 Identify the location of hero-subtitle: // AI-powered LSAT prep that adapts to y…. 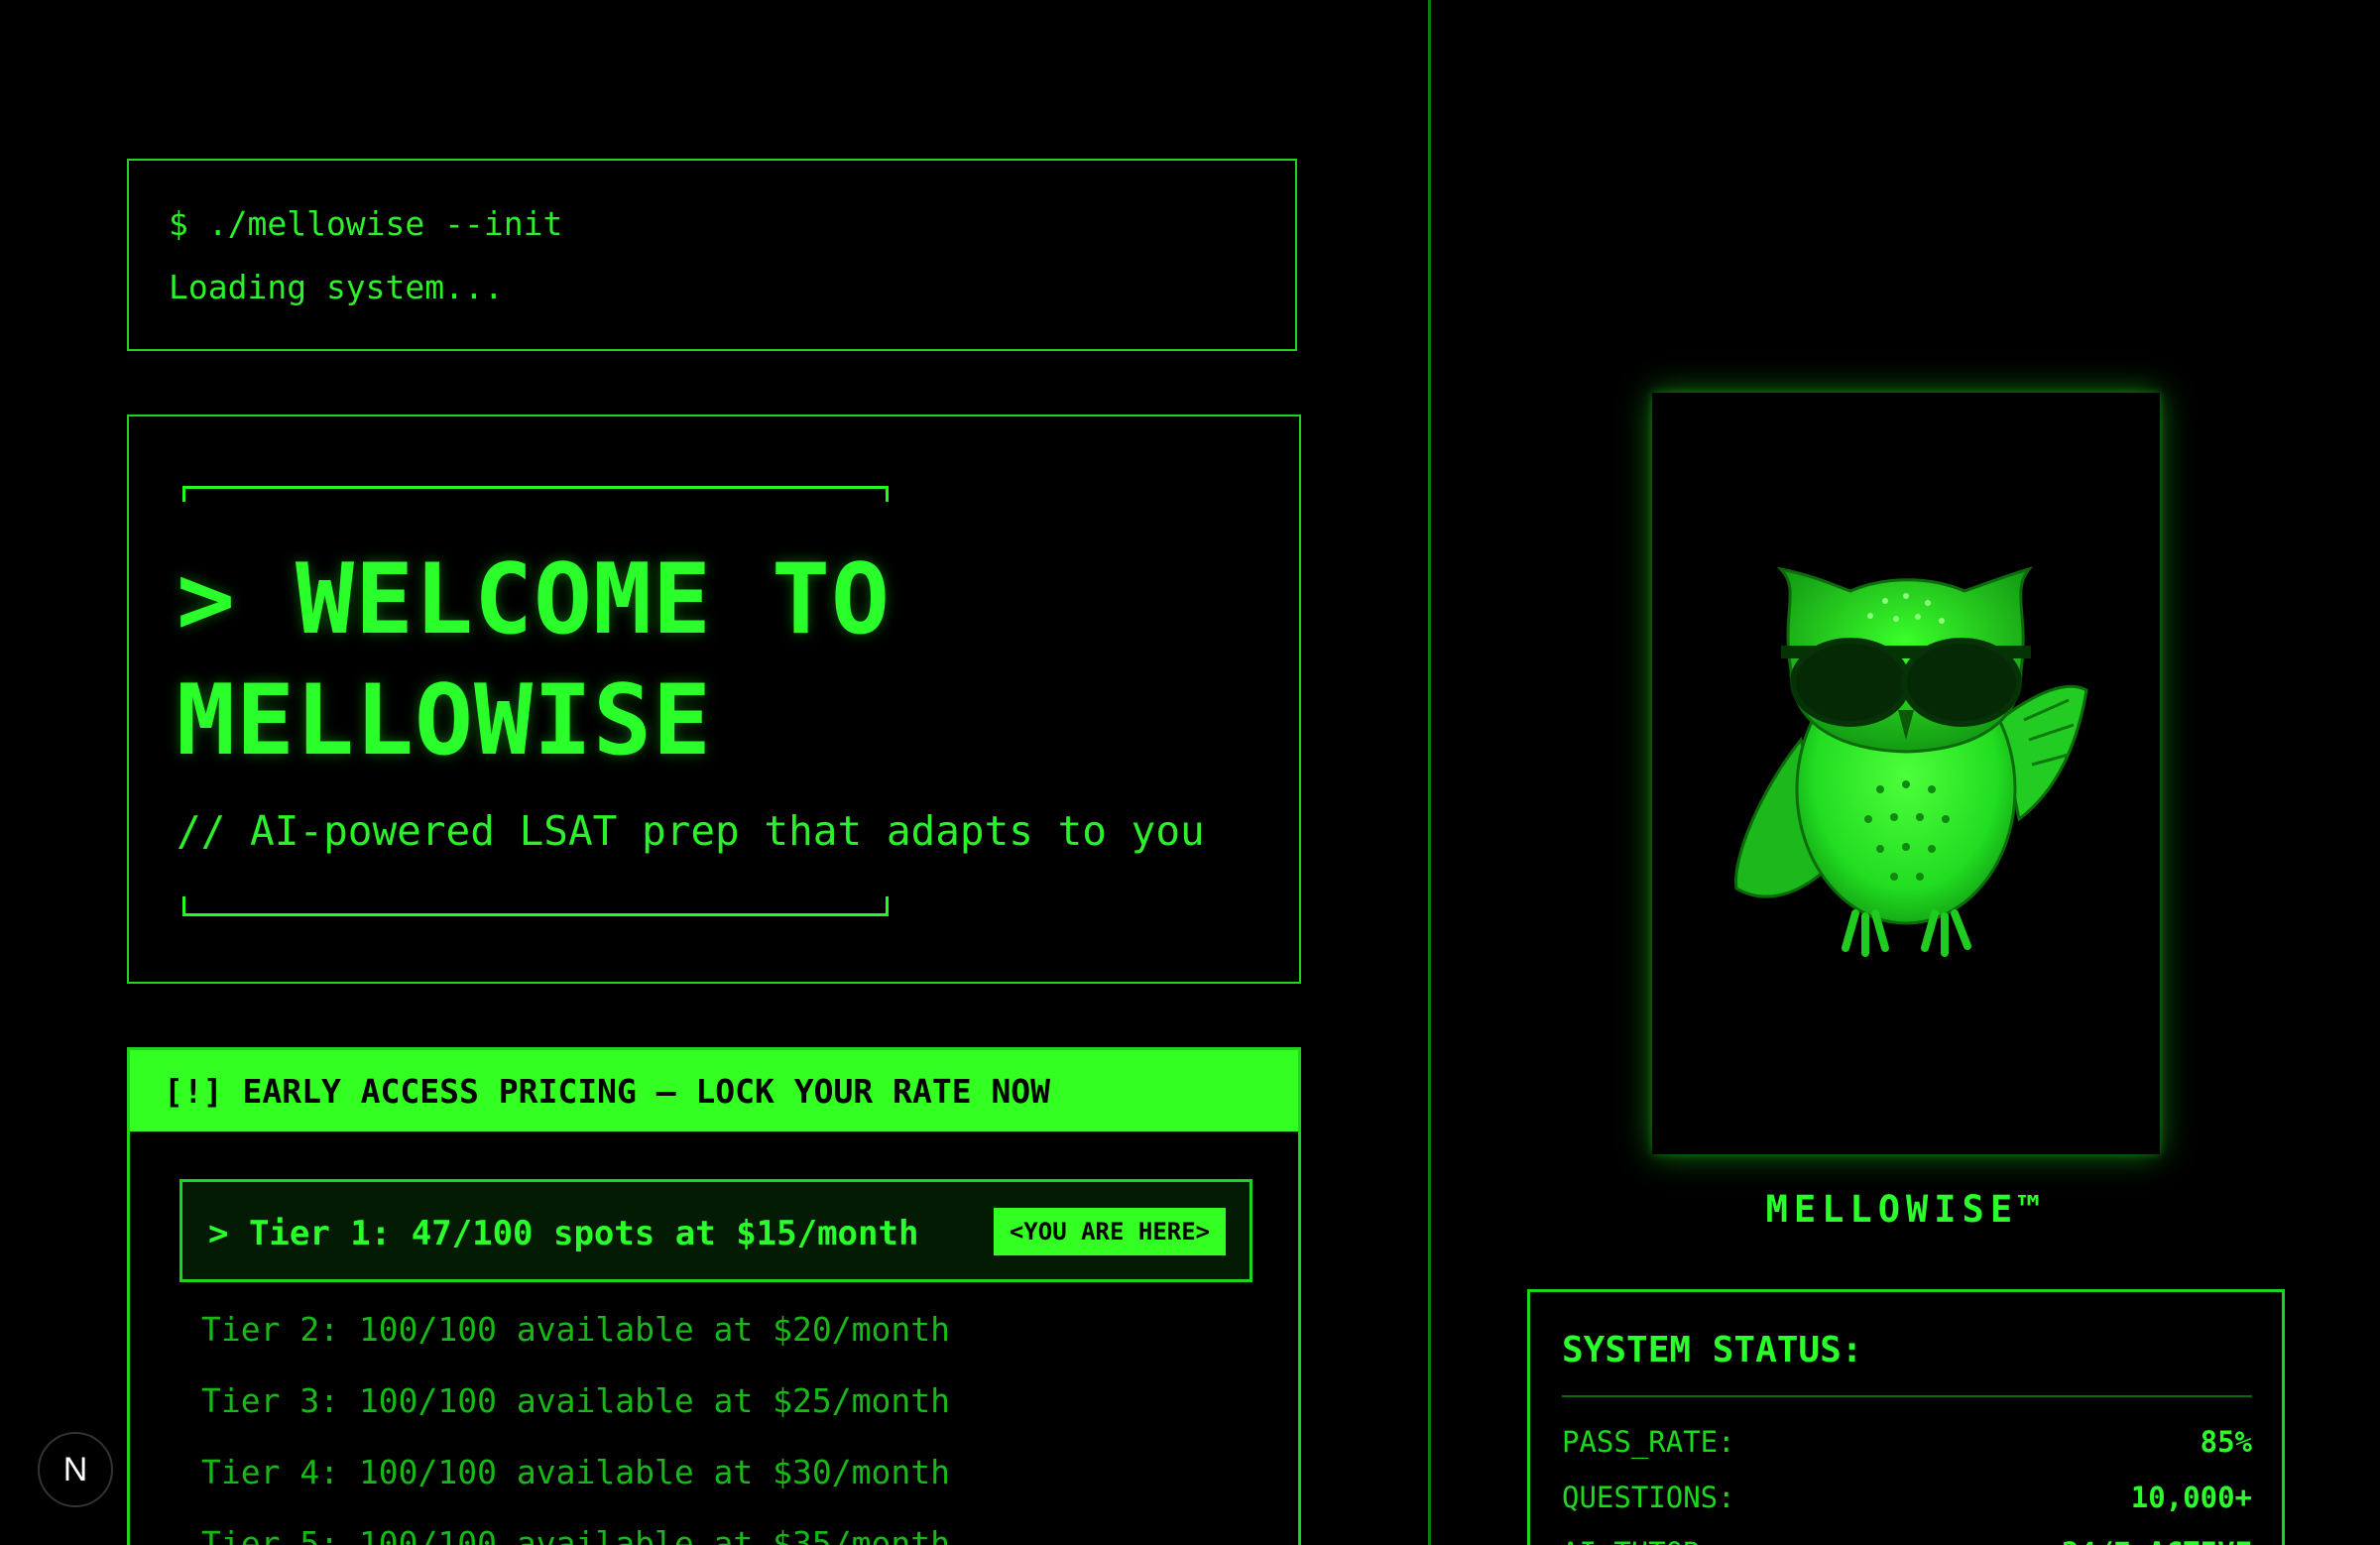
(691, 831).